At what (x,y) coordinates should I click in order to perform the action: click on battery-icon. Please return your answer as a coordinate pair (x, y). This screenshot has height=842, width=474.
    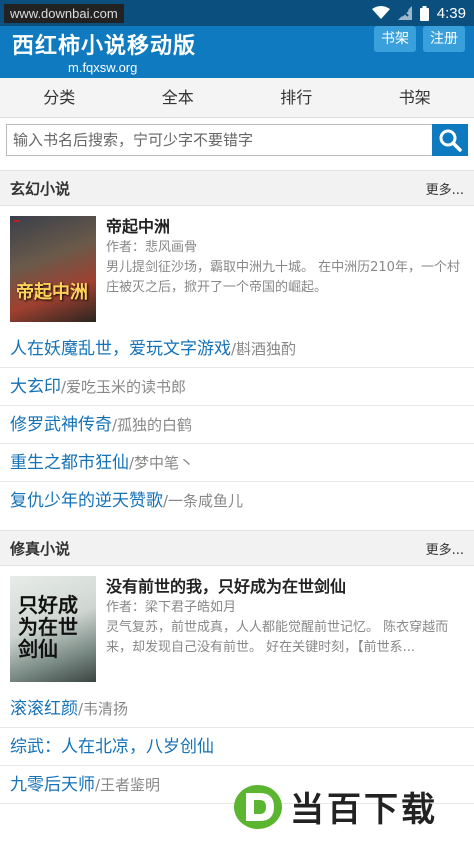
    Looking at the image, I should click on (424, 13).